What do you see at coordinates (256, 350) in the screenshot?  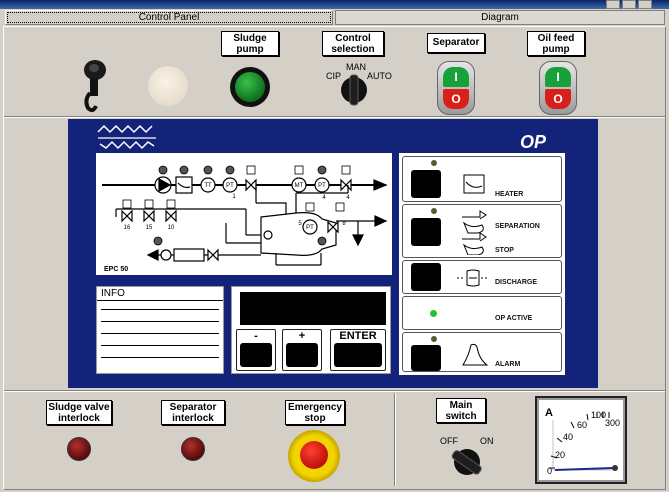 I see `minus-key: -` at bounding box center [256, 350].